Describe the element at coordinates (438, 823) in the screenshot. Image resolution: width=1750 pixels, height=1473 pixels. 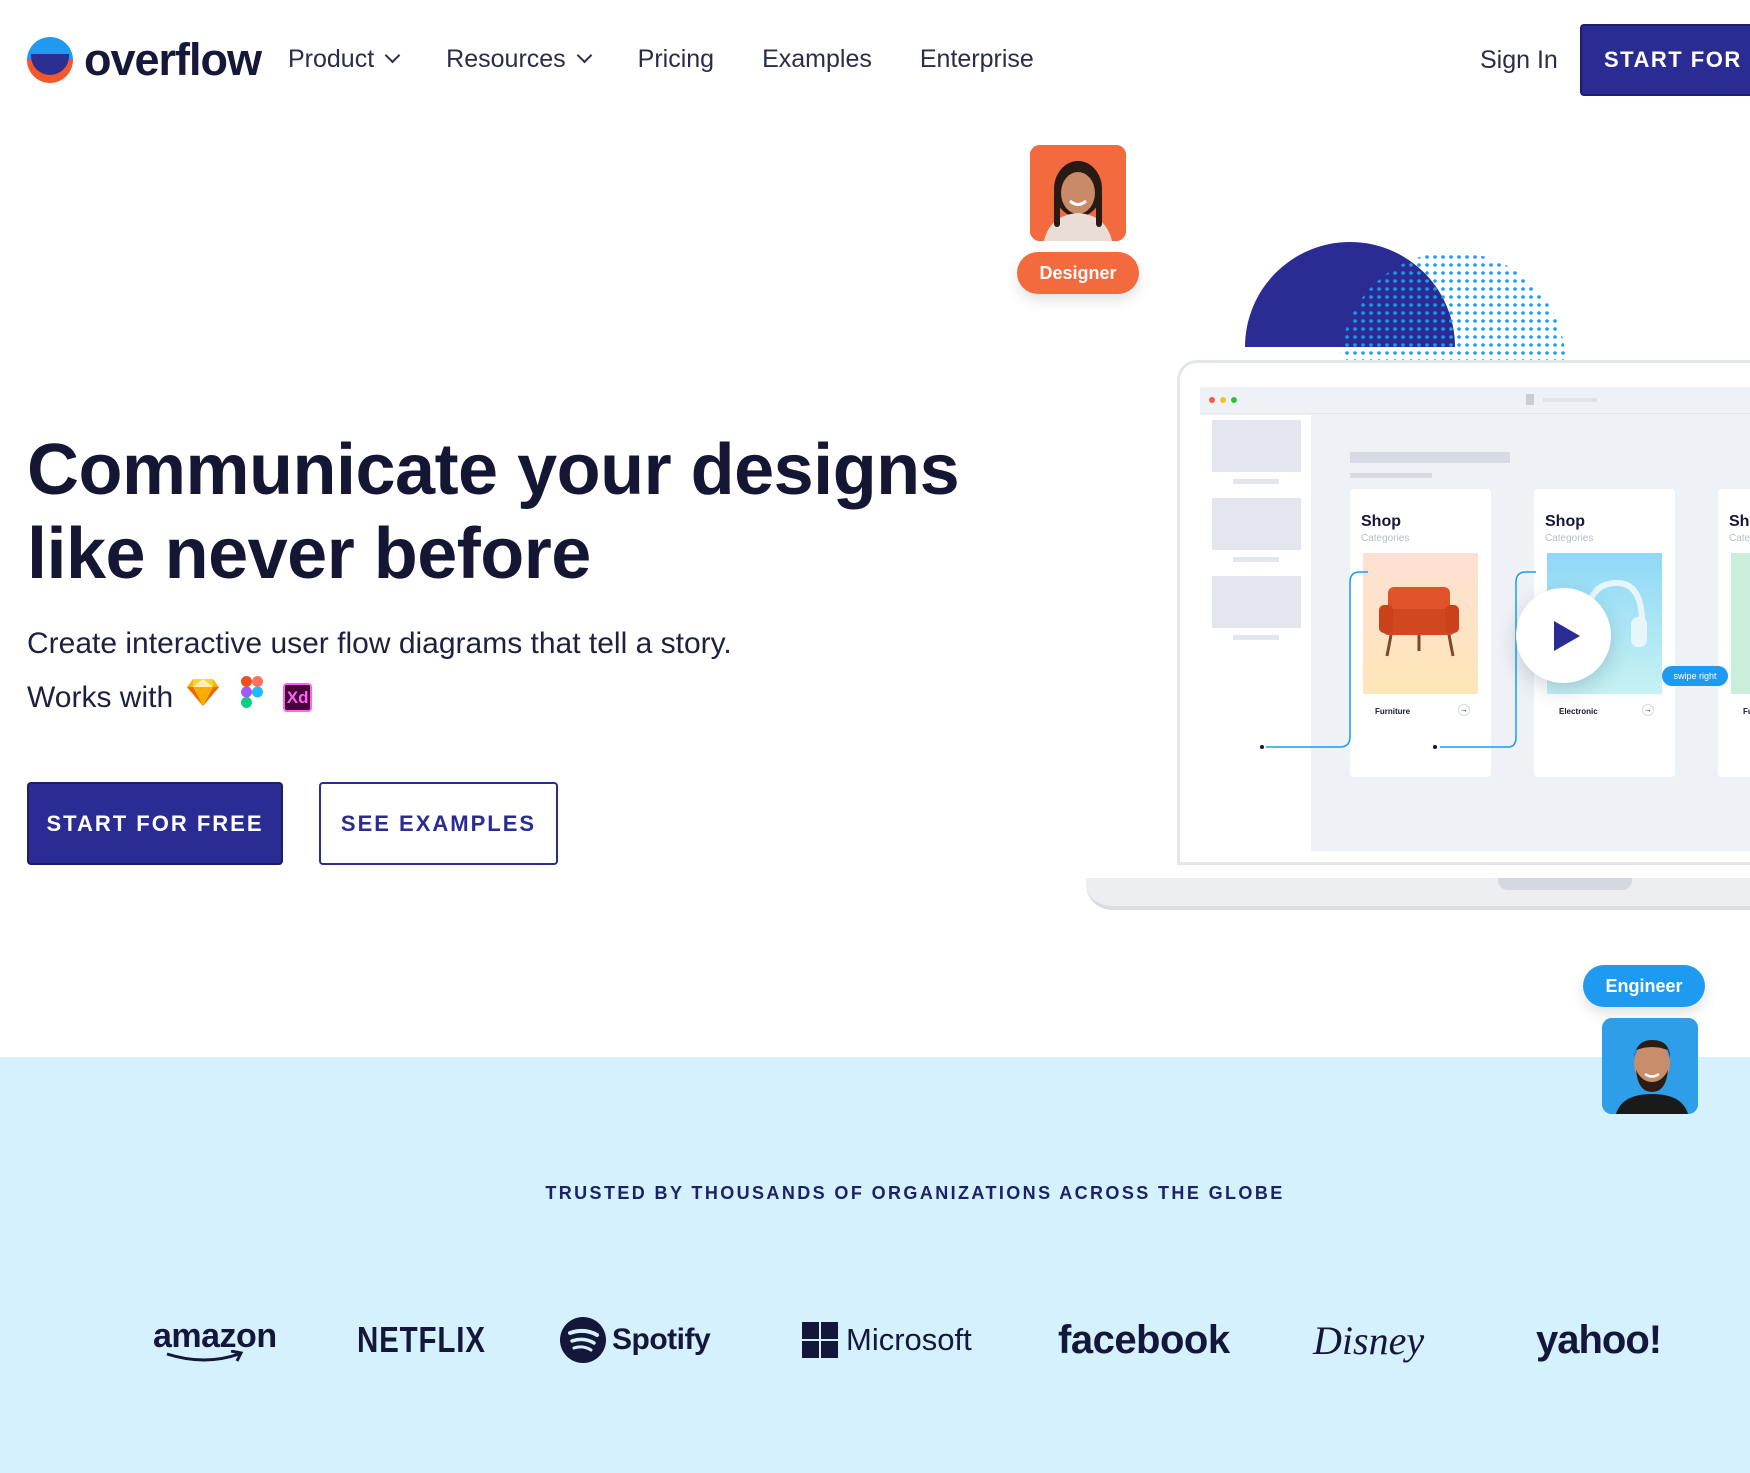
I see `see-examples-button: SEE EXAMPLES` at that location.